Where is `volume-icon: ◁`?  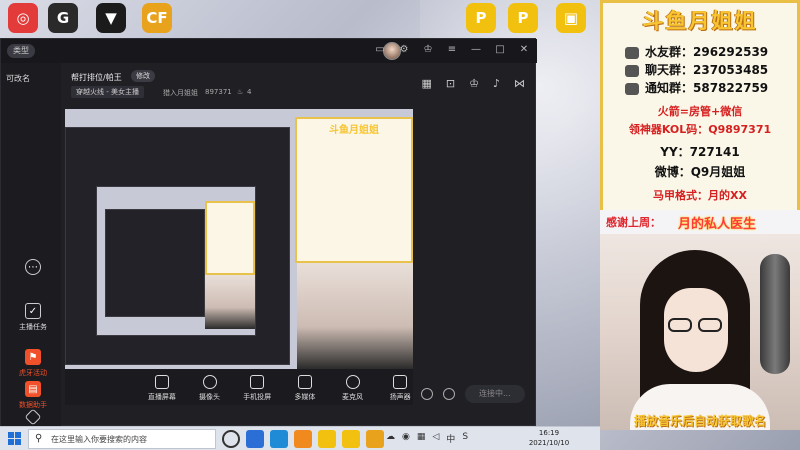 volume-icon: ◁ is located at coordinates (435, 438).